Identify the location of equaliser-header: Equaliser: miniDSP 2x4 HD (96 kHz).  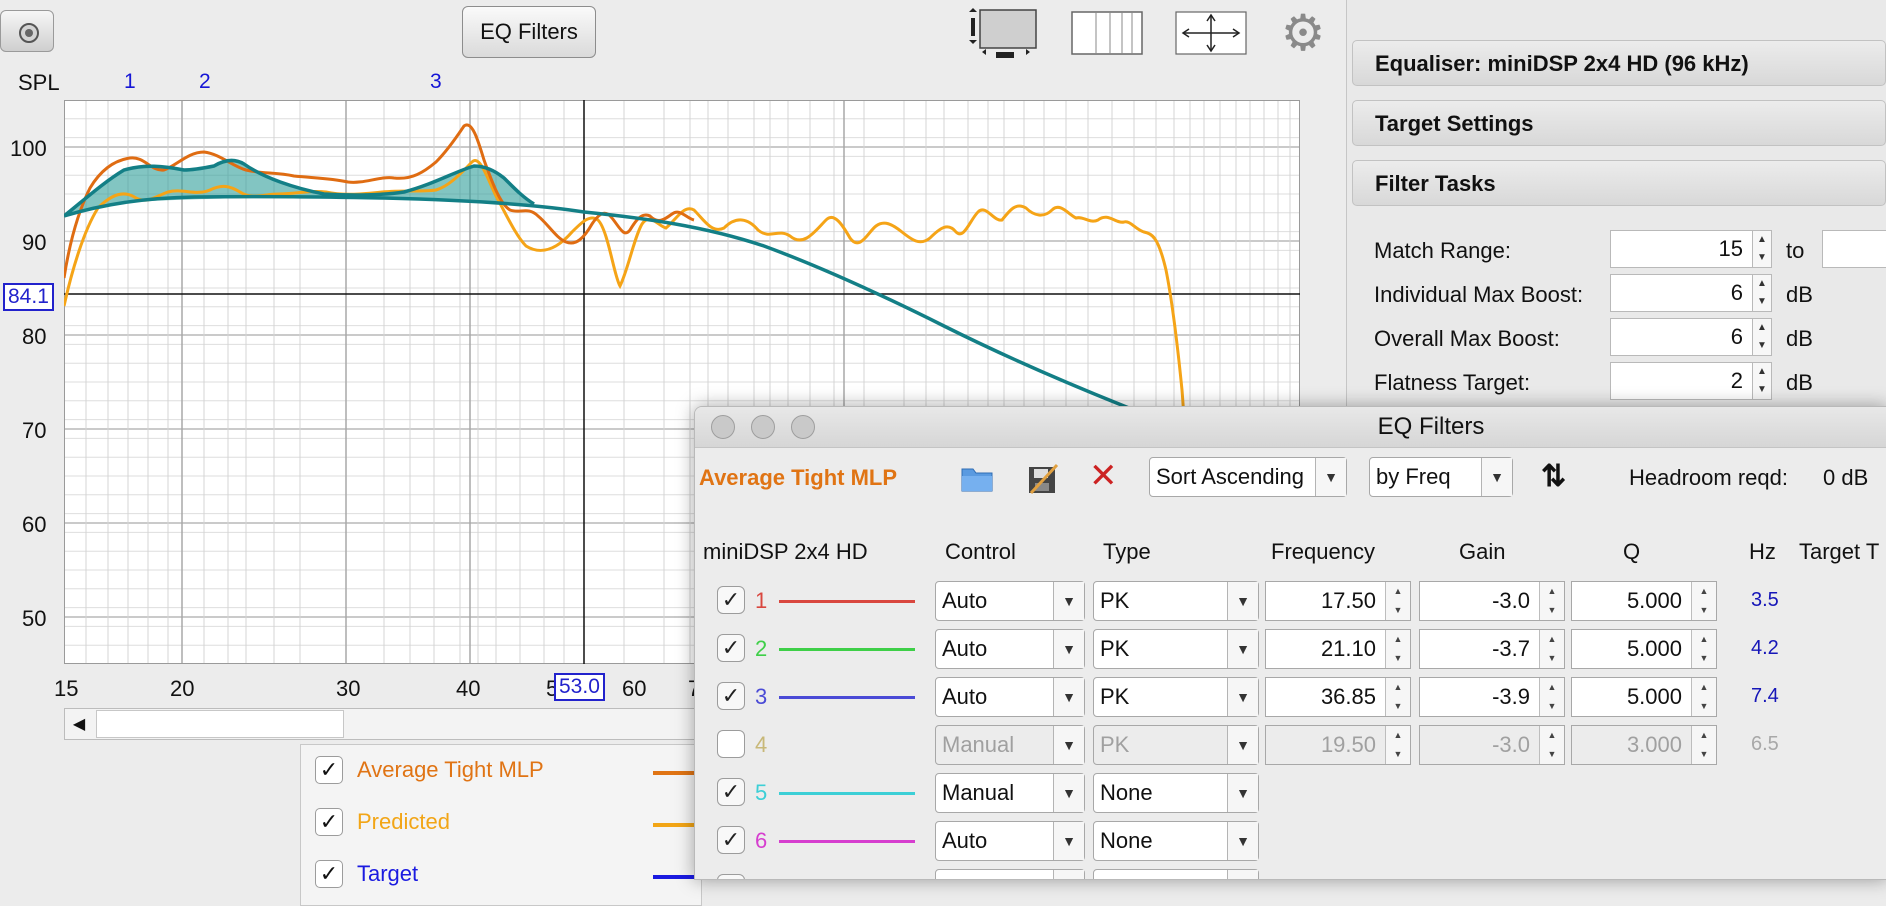
(1619, 63).